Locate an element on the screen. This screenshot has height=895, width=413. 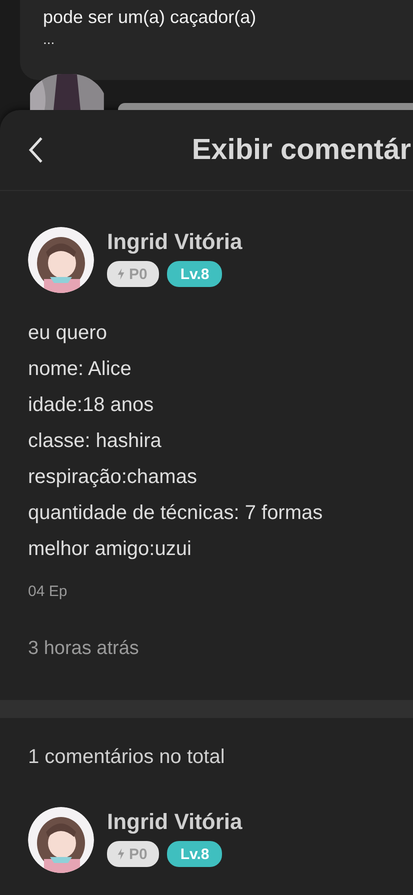
back-icon is located at coordinates (36, 150).